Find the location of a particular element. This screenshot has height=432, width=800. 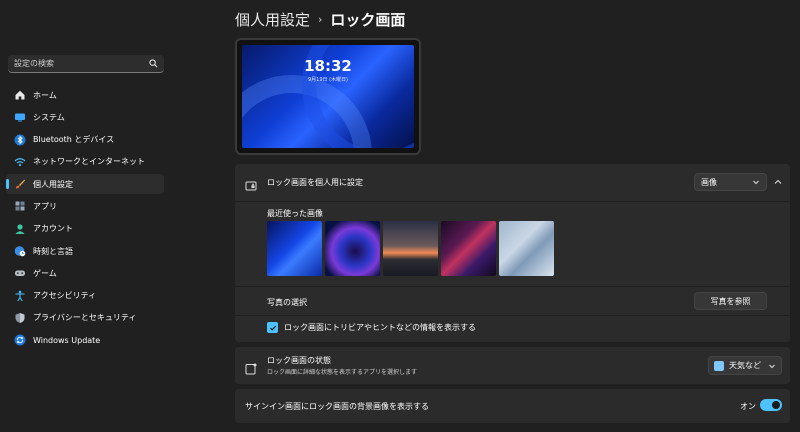

system-icon is located at coordinates (20, 117).